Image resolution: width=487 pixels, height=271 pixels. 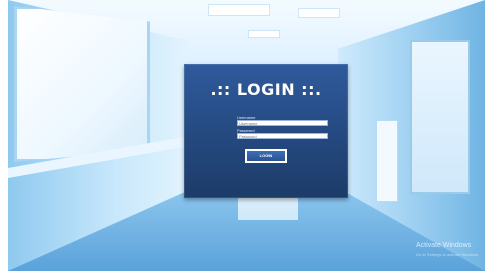 I want to click on password-input, so click(x=282, y=136).